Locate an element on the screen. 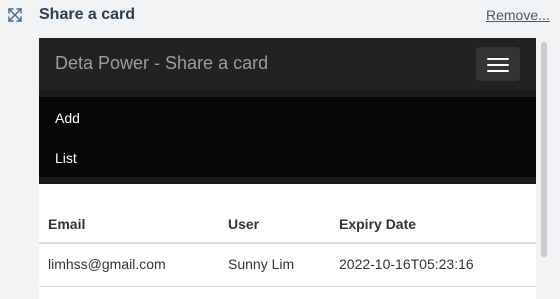 This screenshot has width=560, height=299. menu-item-list: List is located at coordinates (66, 158).